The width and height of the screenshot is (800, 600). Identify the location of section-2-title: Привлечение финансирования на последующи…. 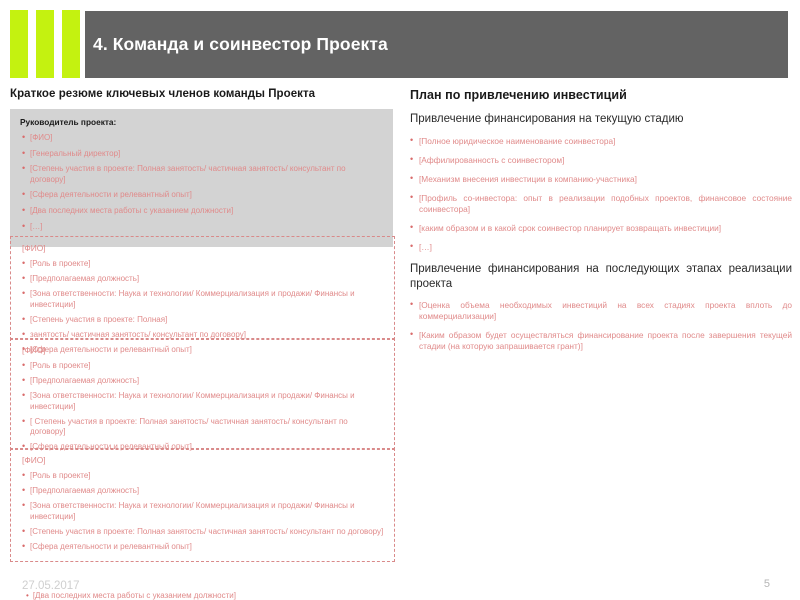
(601, 276).